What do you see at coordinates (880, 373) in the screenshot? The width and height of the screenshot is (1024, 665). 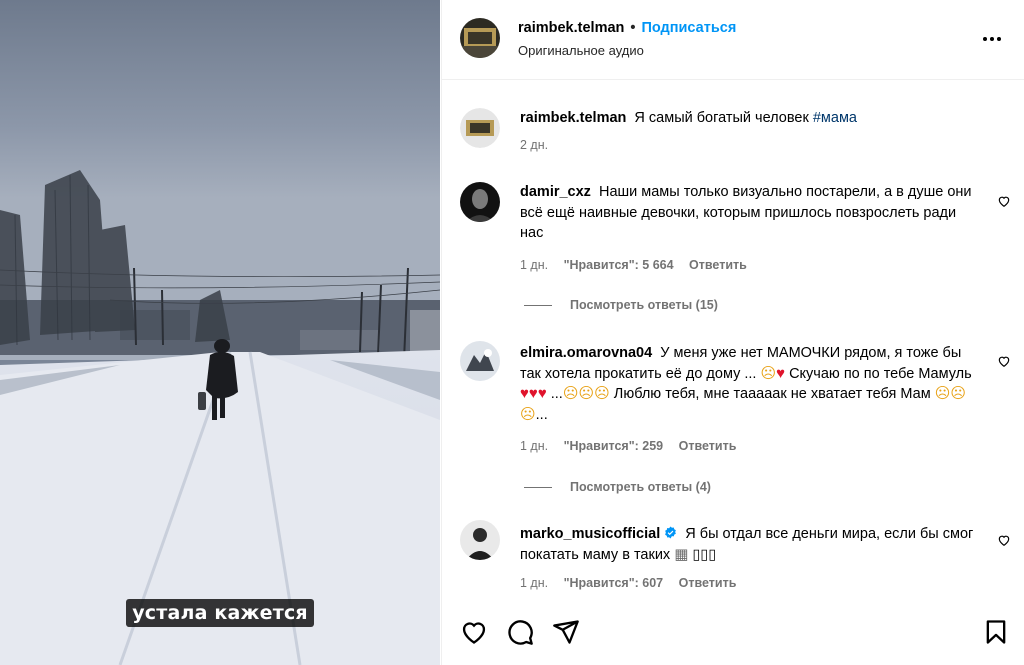 I see `comment-body-2: Скучаю по по тебе Мамуль` at bounding box center [880, 373].